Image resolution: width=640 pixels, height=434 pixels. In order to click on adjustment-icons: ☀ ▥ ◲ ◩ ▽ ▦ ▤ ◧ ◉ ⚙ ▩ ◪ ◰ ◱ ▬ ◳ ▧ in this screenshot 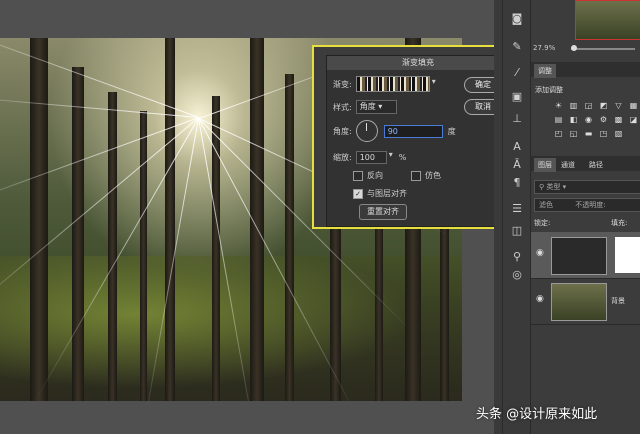, I will do `click(596, 119)`.